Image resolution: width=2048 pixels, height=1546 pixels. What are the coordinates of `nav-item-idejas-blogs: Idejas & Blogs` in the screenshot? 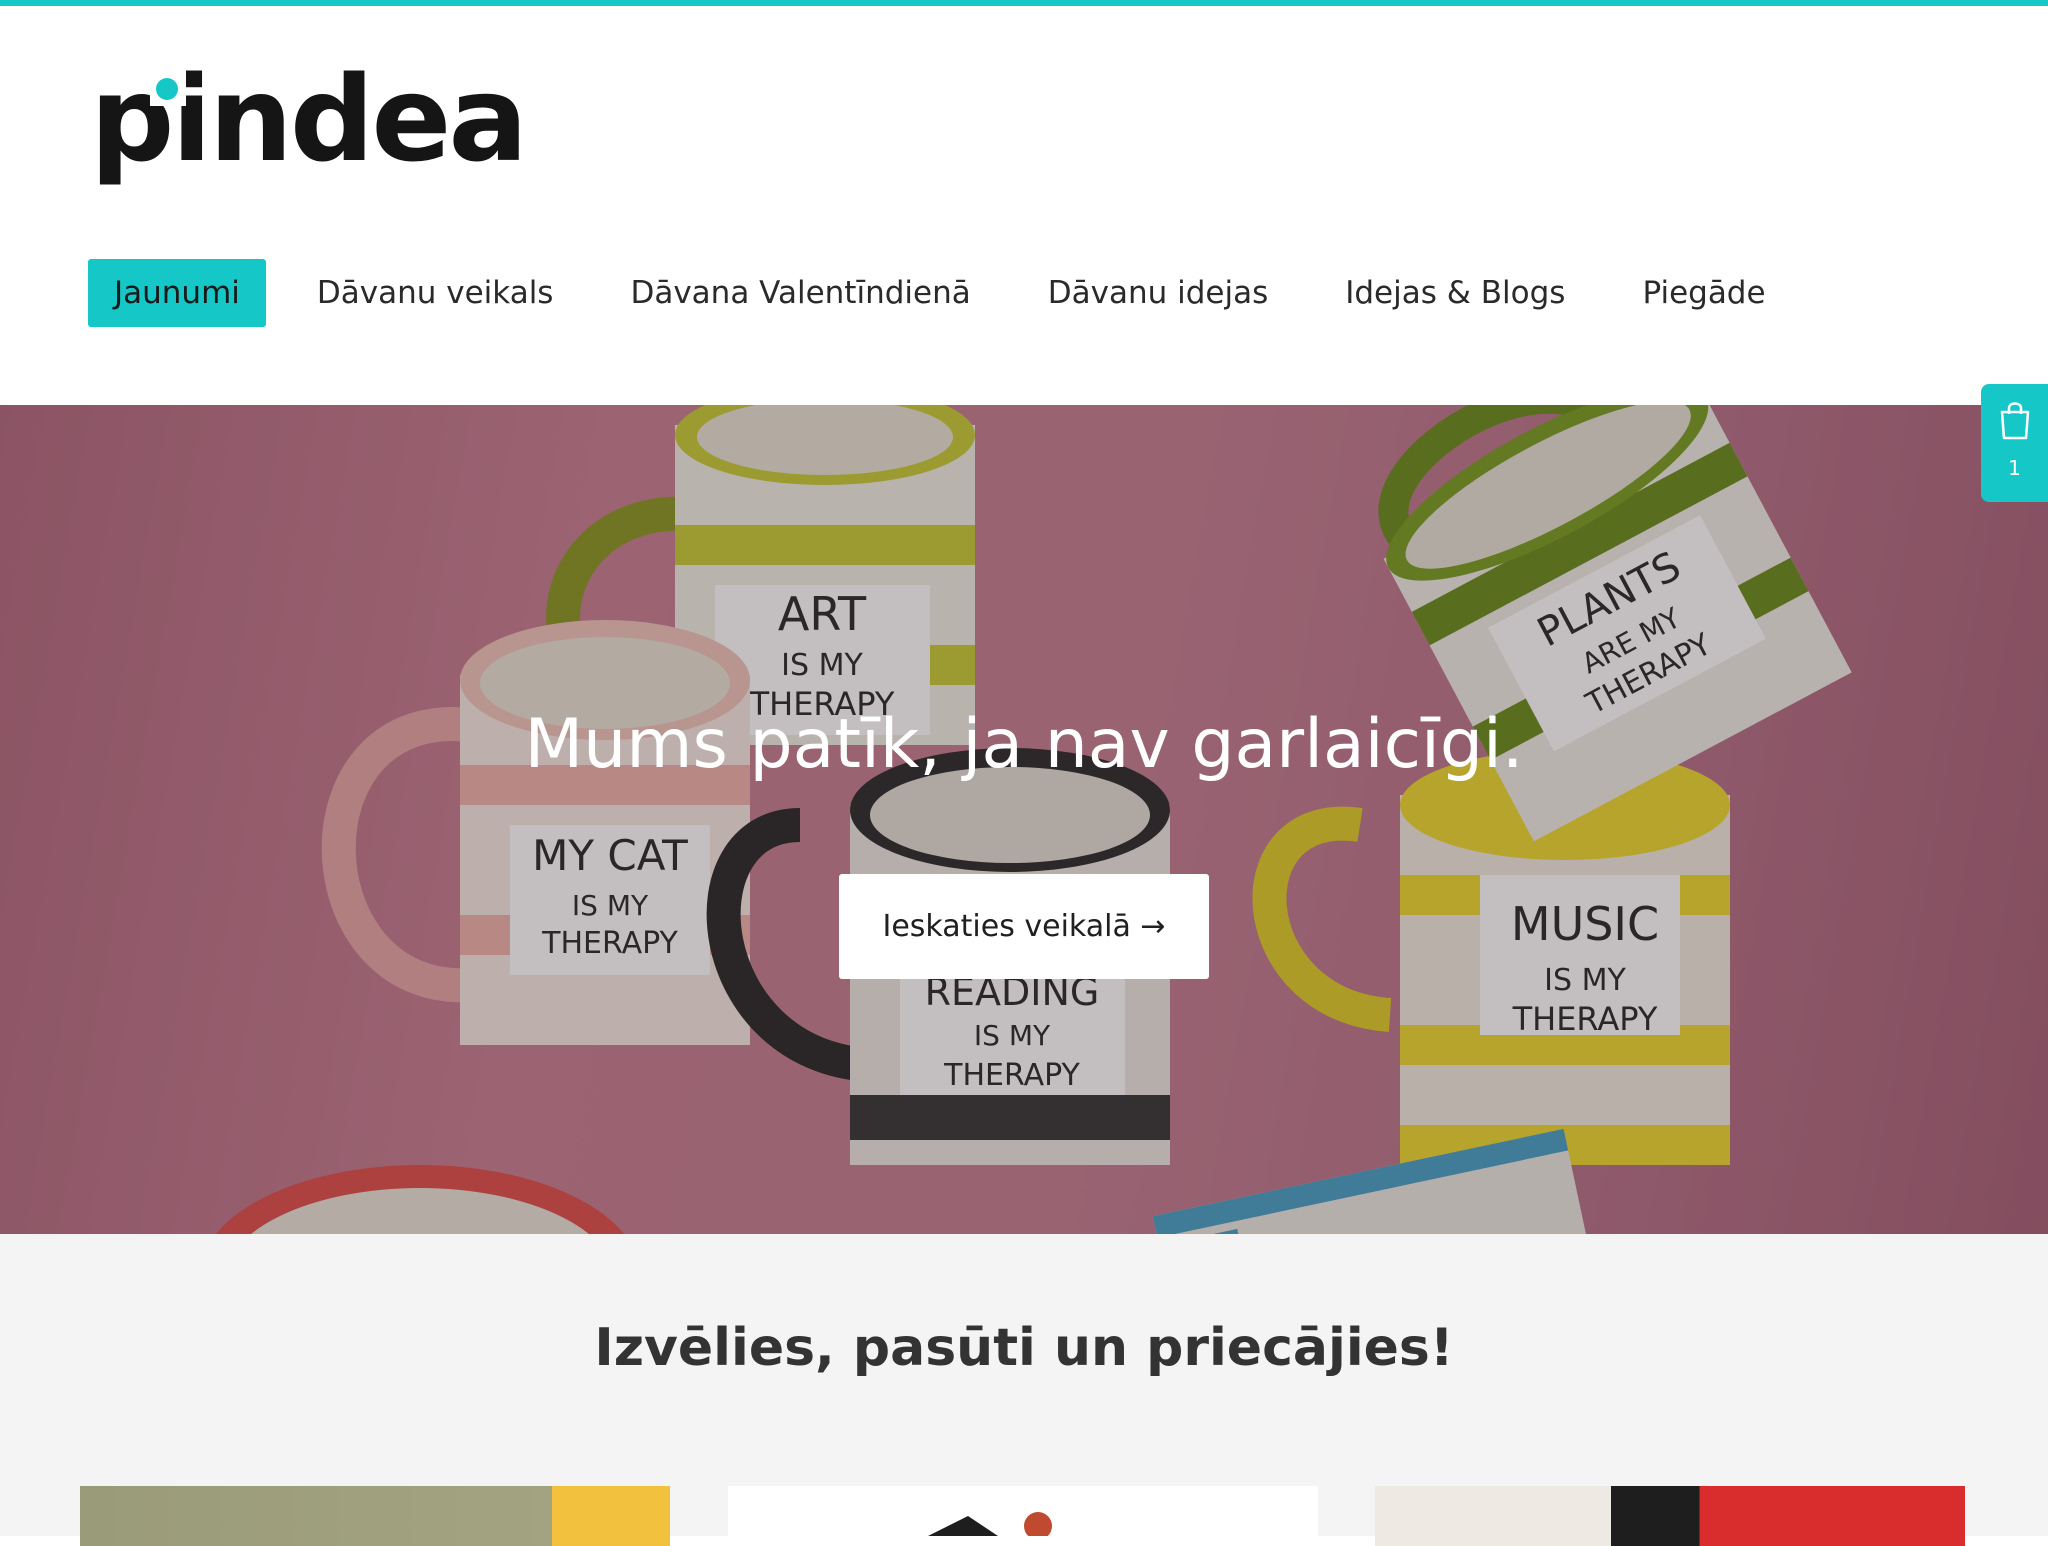 It's located at (1455, 293).